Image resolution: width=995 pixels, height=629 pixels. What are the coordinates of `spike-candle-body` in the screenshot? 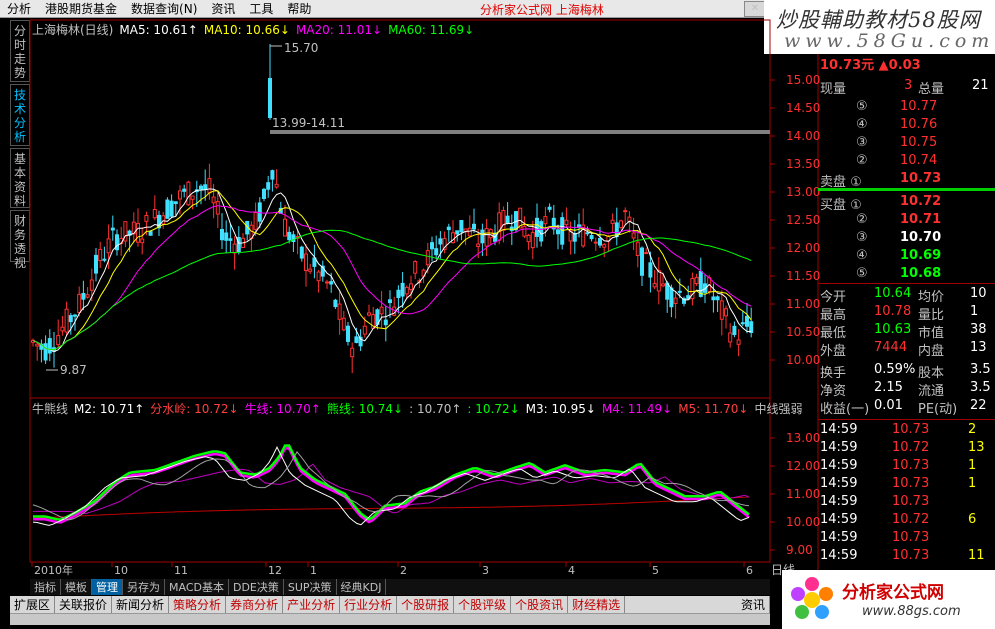 It's located at (270, 98).